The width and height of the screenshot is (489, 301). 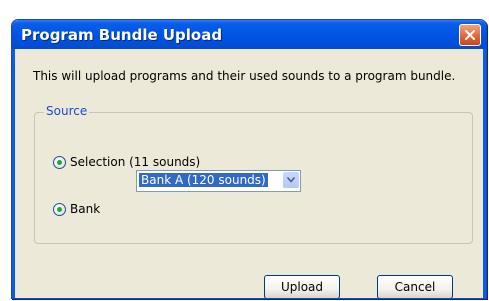 What do you see at coordinates (302, 286) in the screenshot?
I see `upload-button: Upload` at bounding box center [302, 286].